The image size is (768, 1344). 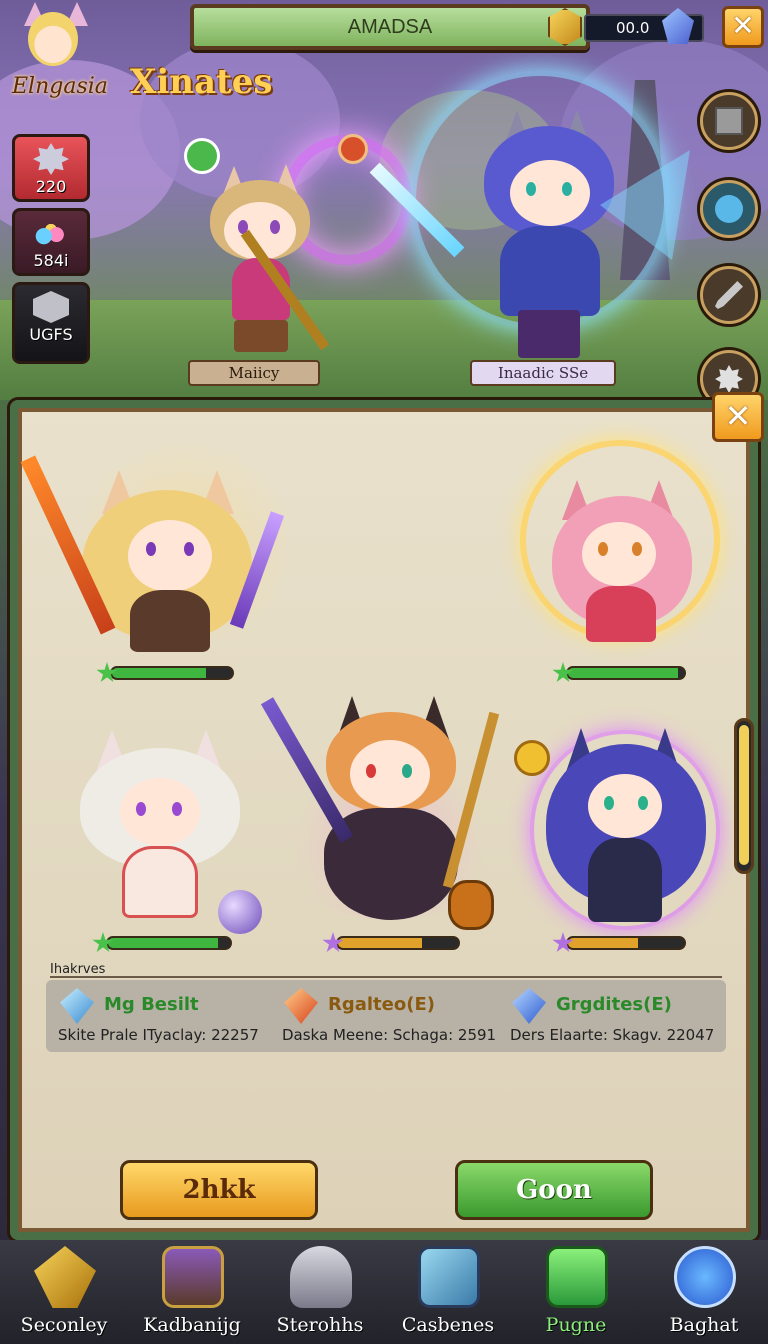 I want to click on nav-label: Casbenes, so click(x=448, y=1325).